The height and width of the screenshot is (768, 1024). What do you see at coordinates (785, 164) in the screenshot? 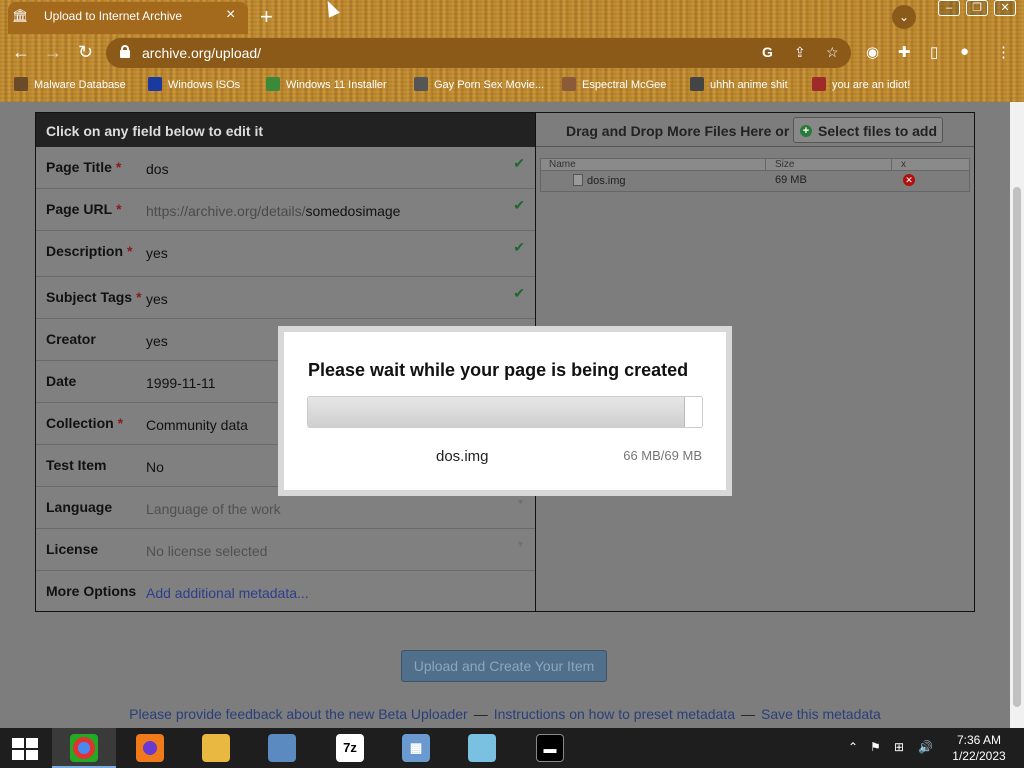
I see `column-size: Size` at bounding box center [785, 164].